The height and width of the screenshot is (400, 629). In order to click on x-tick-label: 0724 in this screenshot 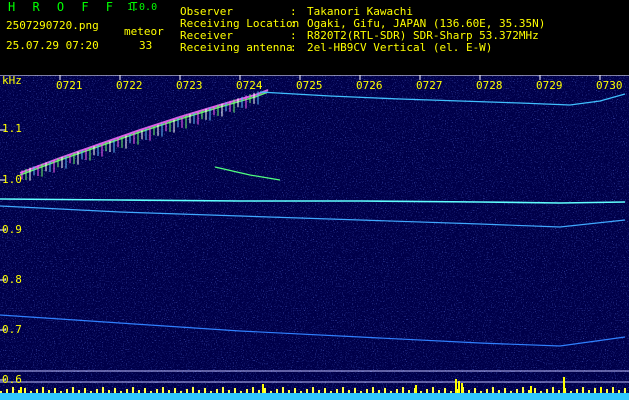, I will do `click(249, 85)`.